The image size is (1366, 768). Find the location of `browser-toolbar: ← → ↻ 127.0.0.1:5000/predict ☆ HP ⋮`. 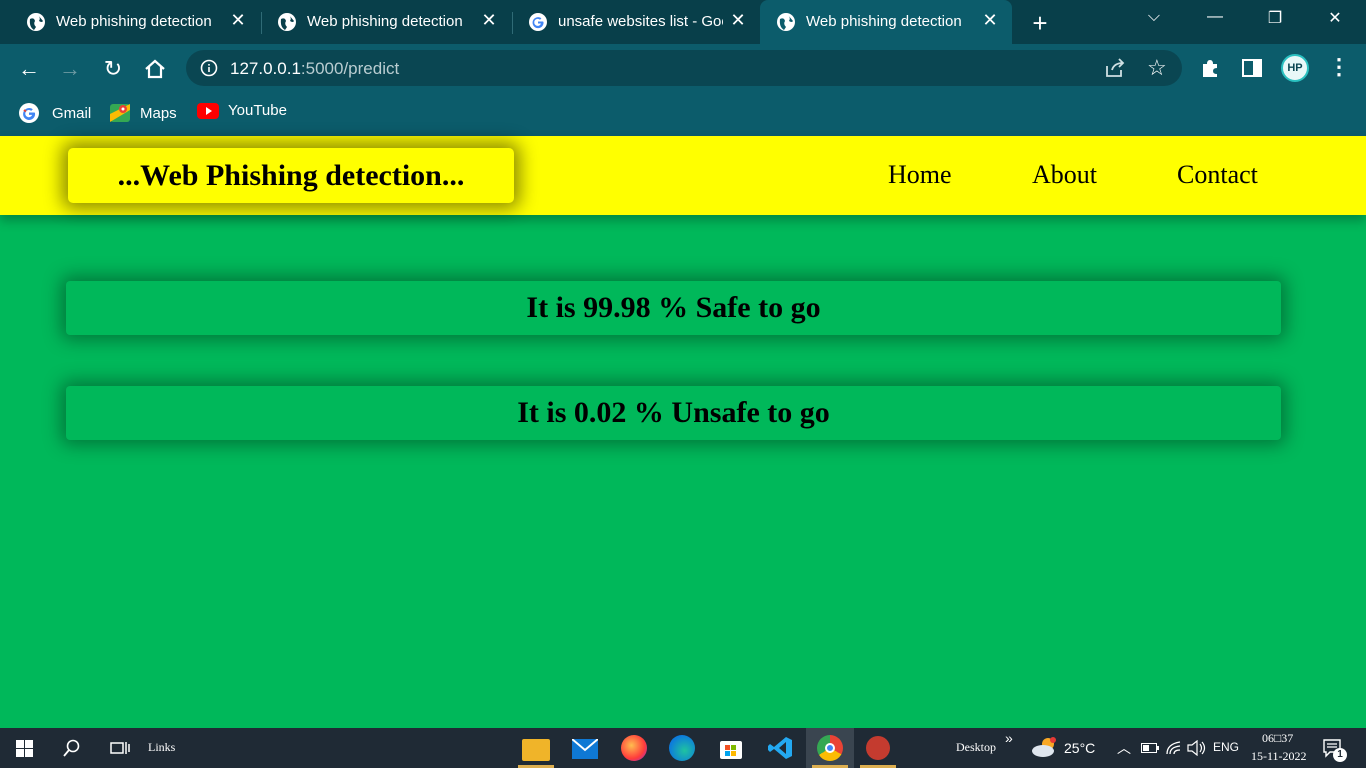

browser-toolbar: ← → ↻ 127.0.0.1:5000/predict ☆ HP ⋮ is located at coordinates (683, 68).